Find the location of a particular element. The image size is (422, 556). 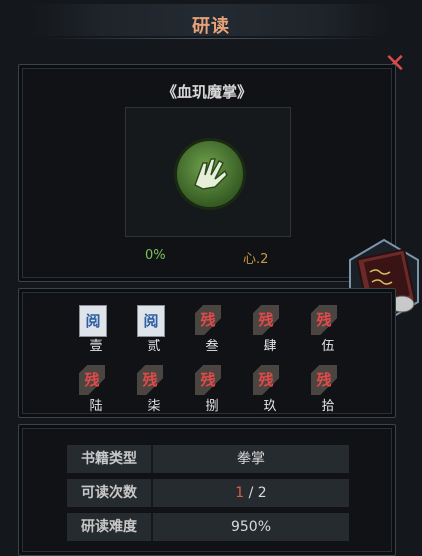

palm-icon-svg is located at coordinates (211, 174).